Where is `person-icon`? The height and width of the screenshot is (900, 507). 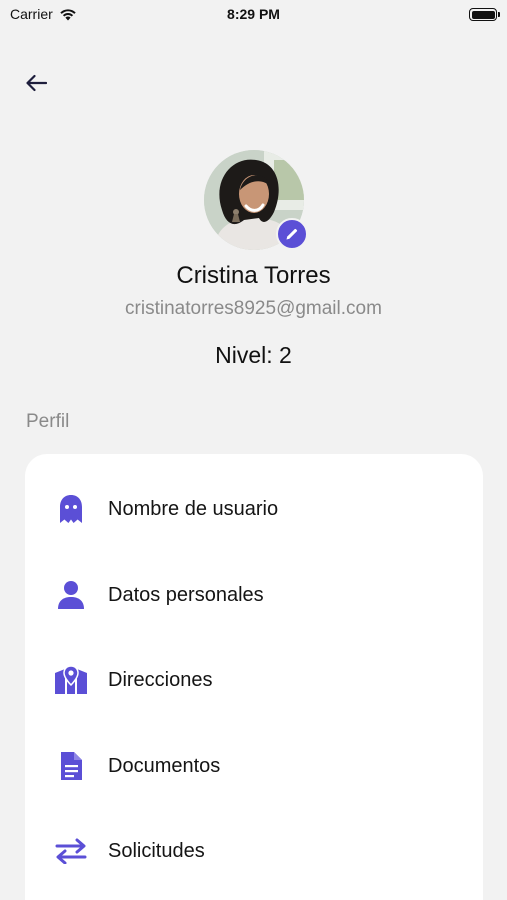
person-icon is located at coordinates (71, 595).